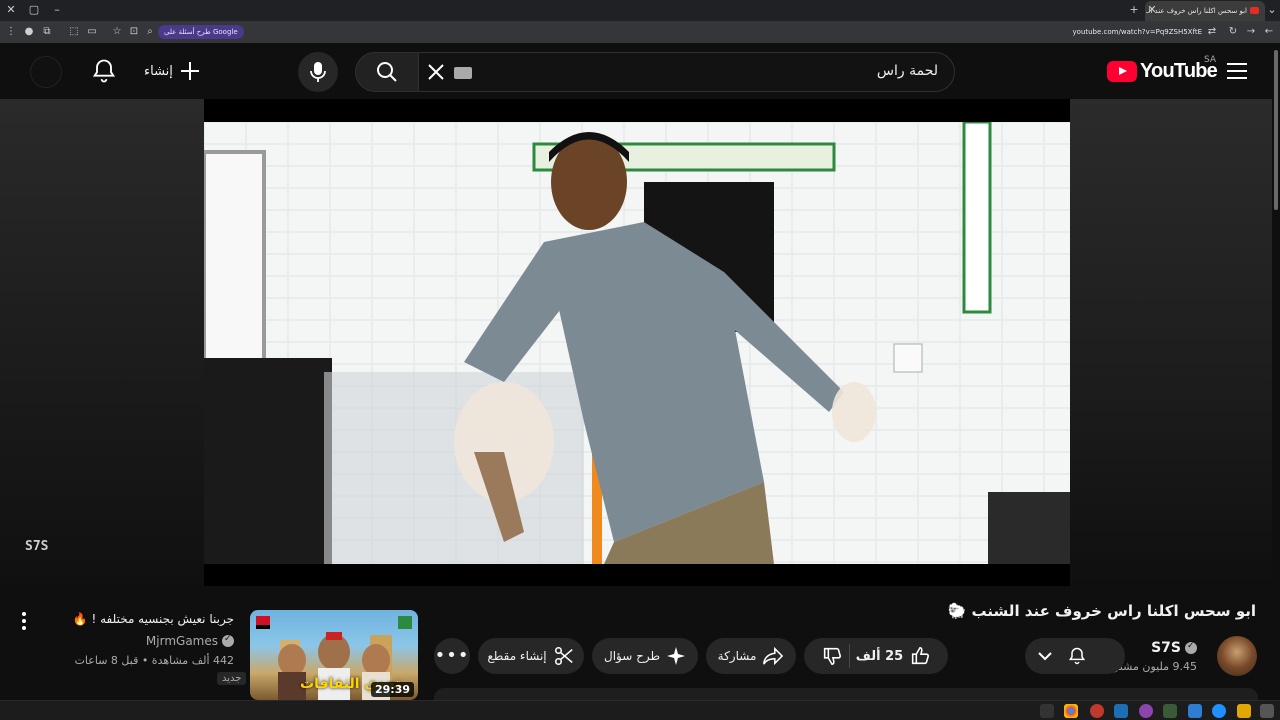 The height and width of the screenshot is (720, 1280). I want to click on channel-avatar, so click(1237, 656).